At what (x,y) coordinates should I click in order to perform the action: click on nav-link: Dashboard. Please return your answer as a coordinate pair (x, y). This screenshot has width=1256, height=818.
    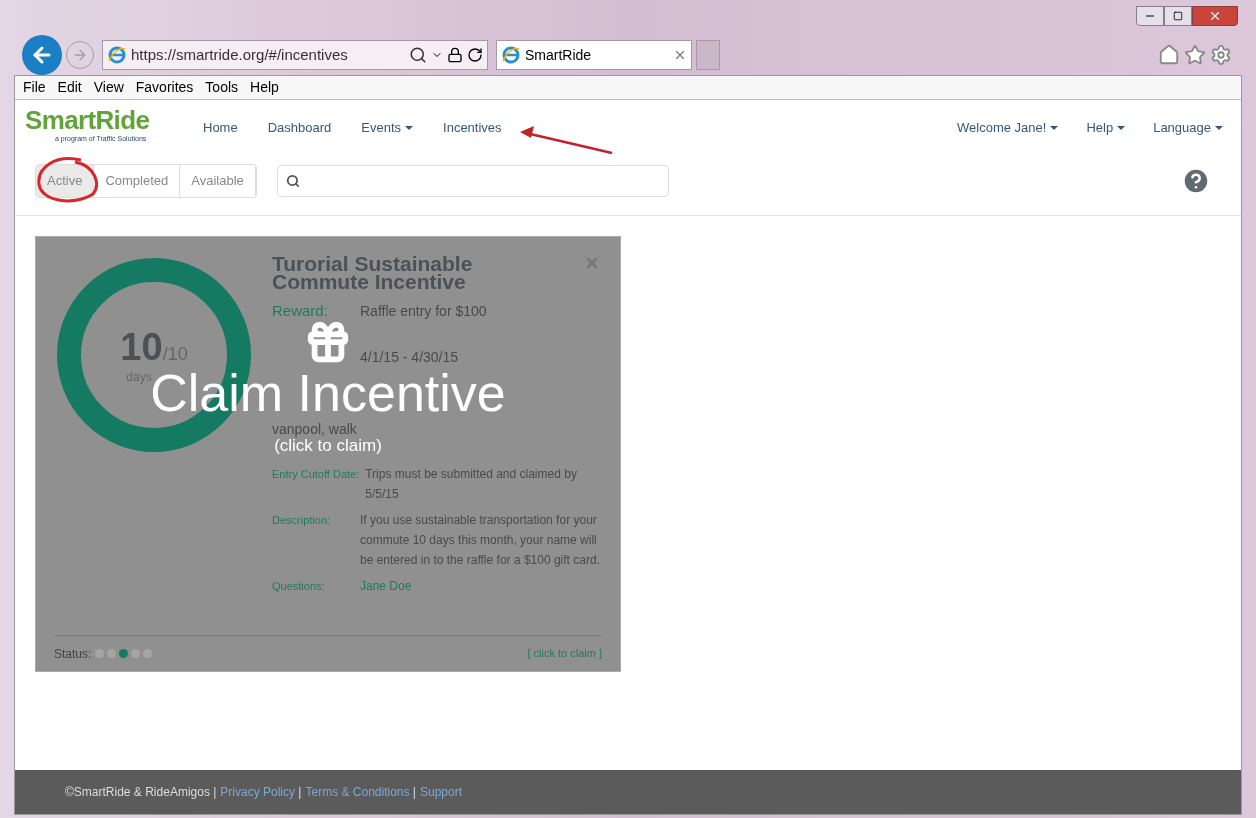
    Looking at the image, I should click on (299, 128).